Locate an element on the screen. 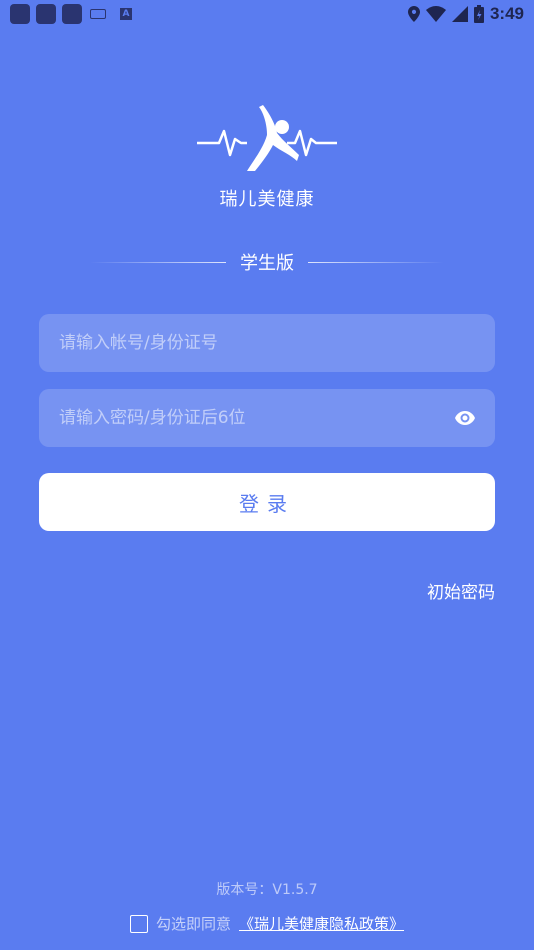 This screenshot has width=534, height=950. location-icon is located at coordinates (413, 14).